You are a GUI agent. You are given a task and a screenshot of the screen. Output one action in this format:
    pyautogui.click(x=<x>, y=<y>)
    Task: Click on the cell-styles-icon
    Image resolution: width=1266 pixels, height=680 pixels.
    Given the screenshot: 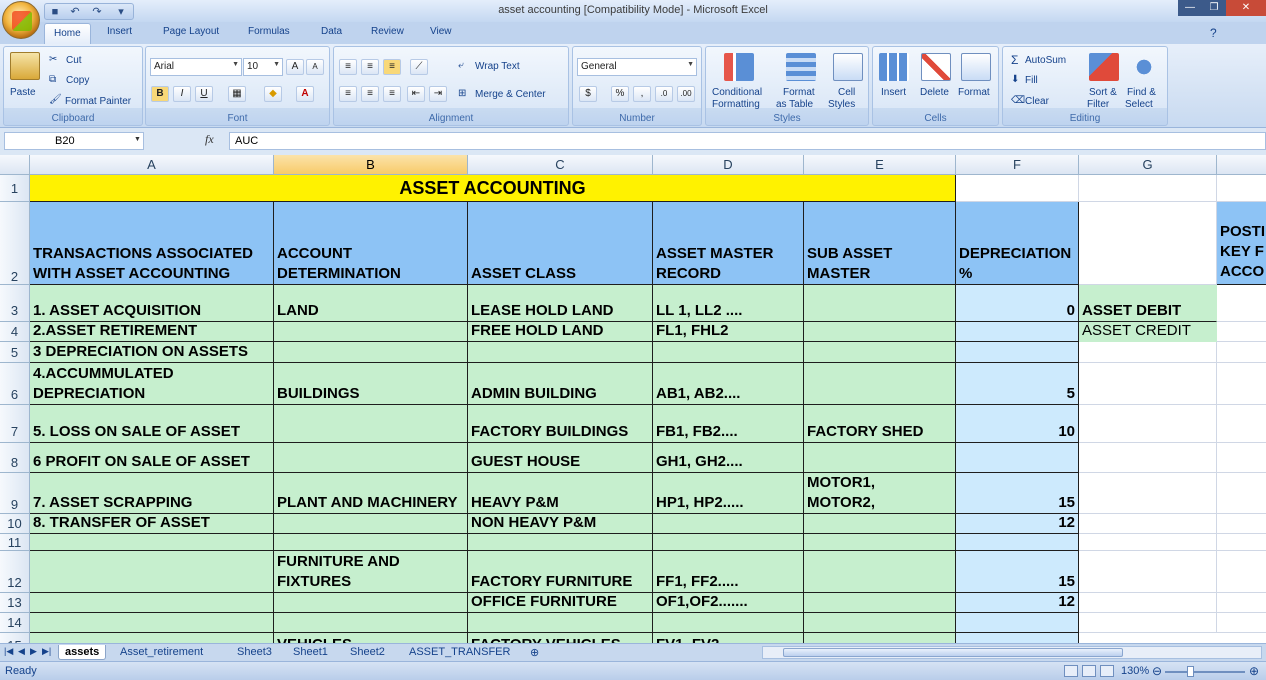 What is the action you would take?
    pyautogui.click(x=848, y=67)
    